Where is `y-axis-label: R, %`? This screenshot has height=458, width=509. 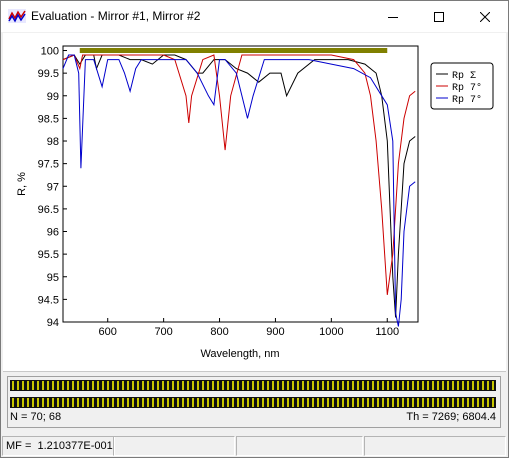 y-axis-label: R, % is located at coordinates (22, 184).